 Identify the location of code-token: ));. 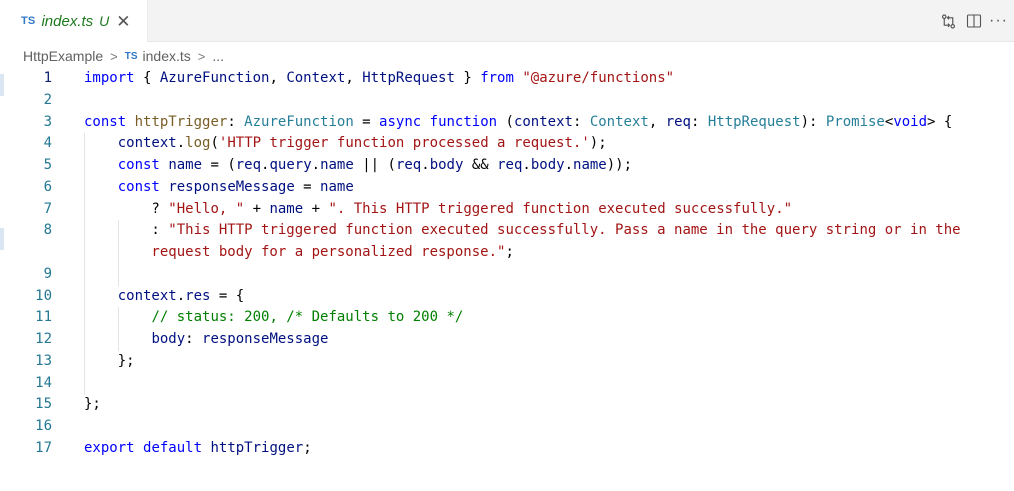
(619, 165).